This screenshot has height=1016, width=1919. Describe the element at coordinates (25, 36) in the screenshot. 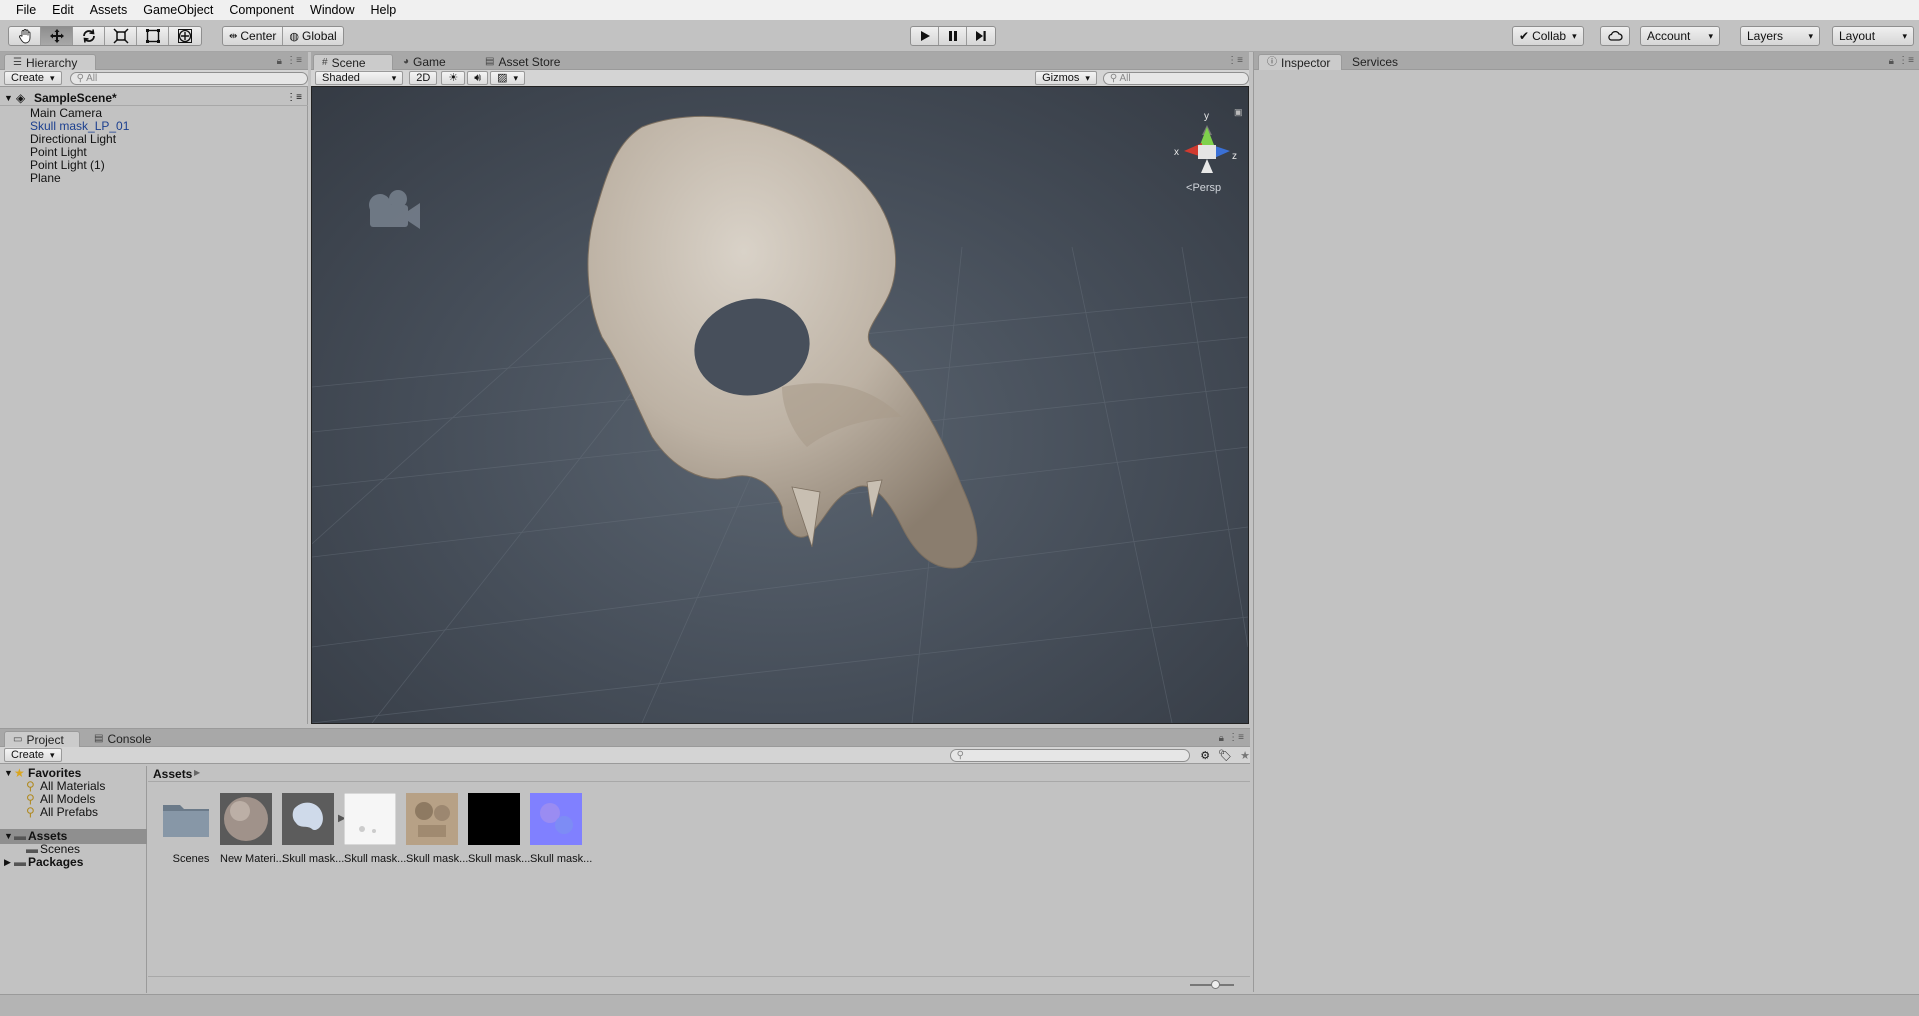

I see `hand-tool-button` at that location.